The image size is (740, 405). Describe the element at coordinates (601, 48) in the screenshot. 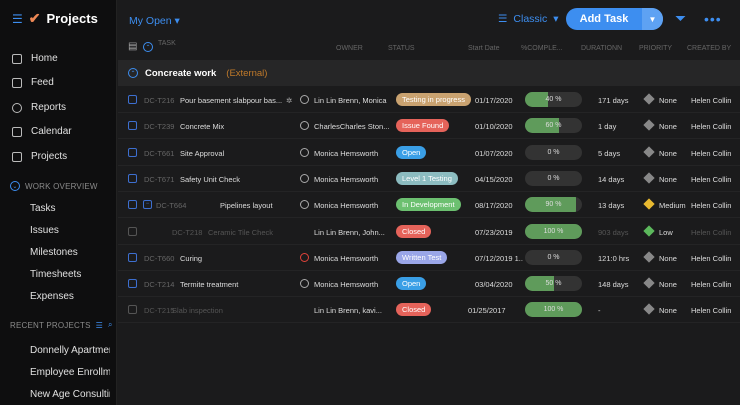

I see `col-duration: DURATIONN` at that location.